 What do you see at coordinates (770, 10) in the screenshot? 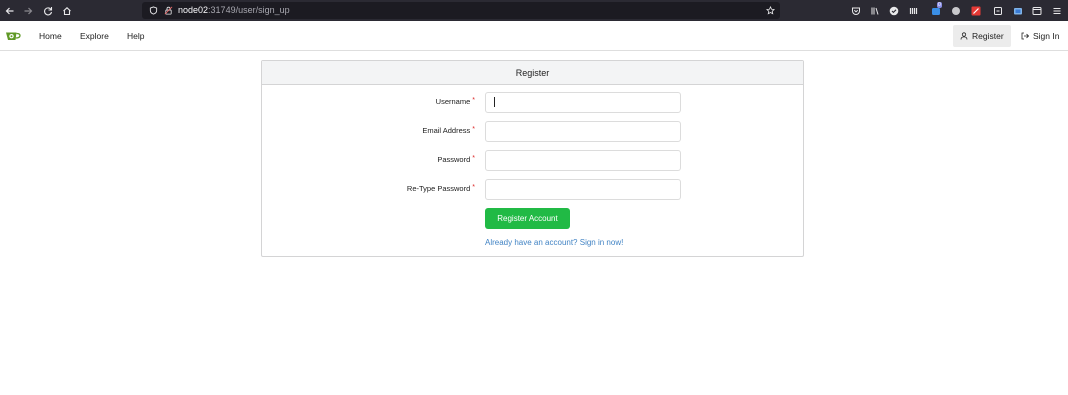
I see `bookmark-star-icon` at bounding box center [770, 10].